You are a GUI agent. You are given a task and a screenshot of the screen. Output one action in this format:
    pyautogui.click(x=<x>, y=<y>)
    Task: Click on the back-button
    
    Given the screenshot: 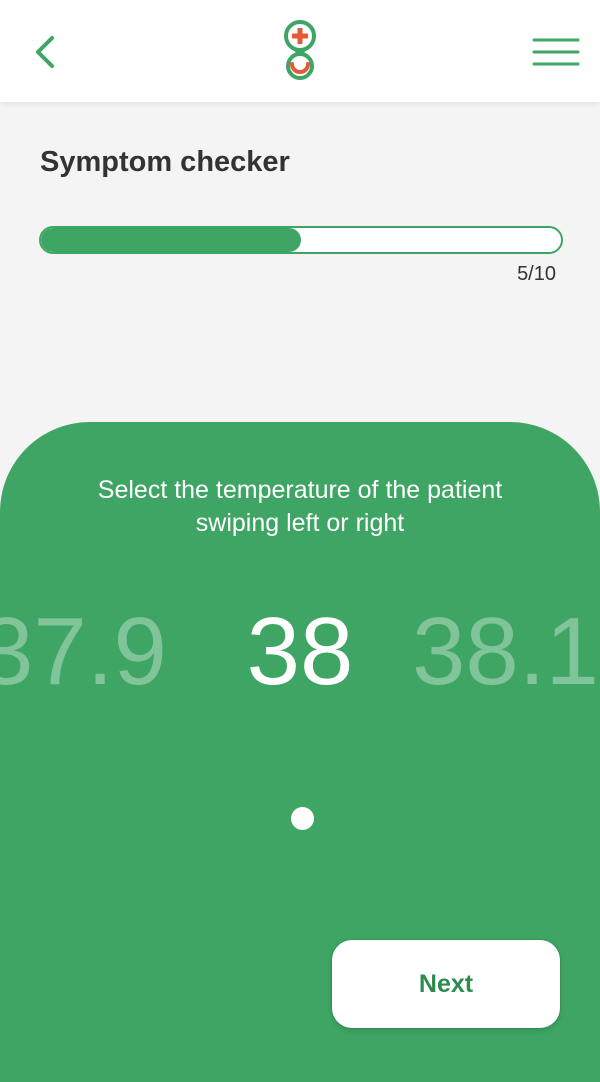 What is the action you would take?
    pyautogui.click(x=46, y=52)
    